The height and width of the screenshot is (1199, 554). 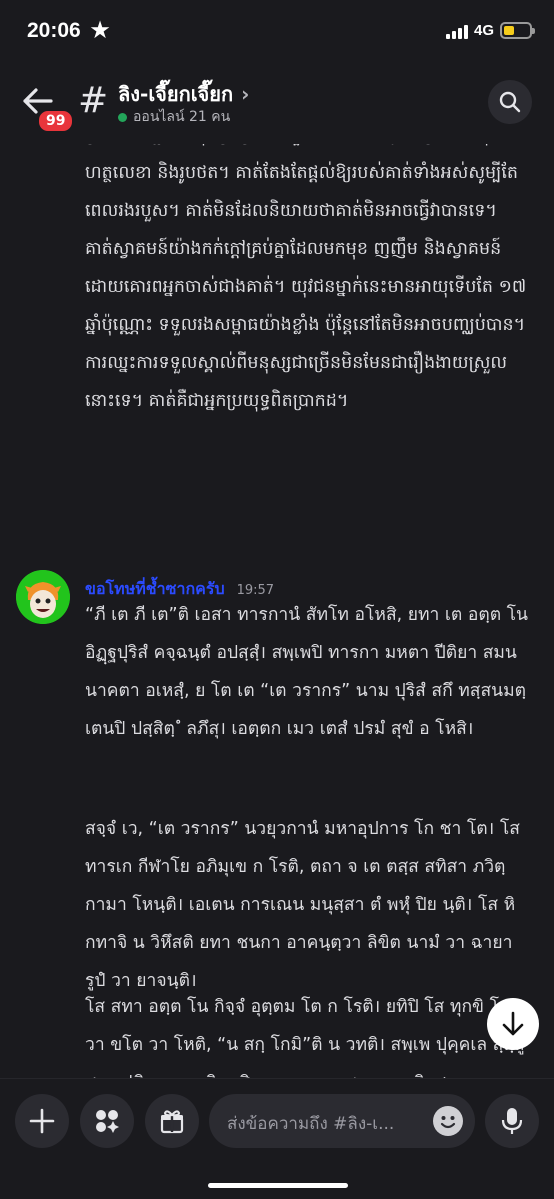 I want to click on chevron-right-icon: ›, so click(x=245, y=94).